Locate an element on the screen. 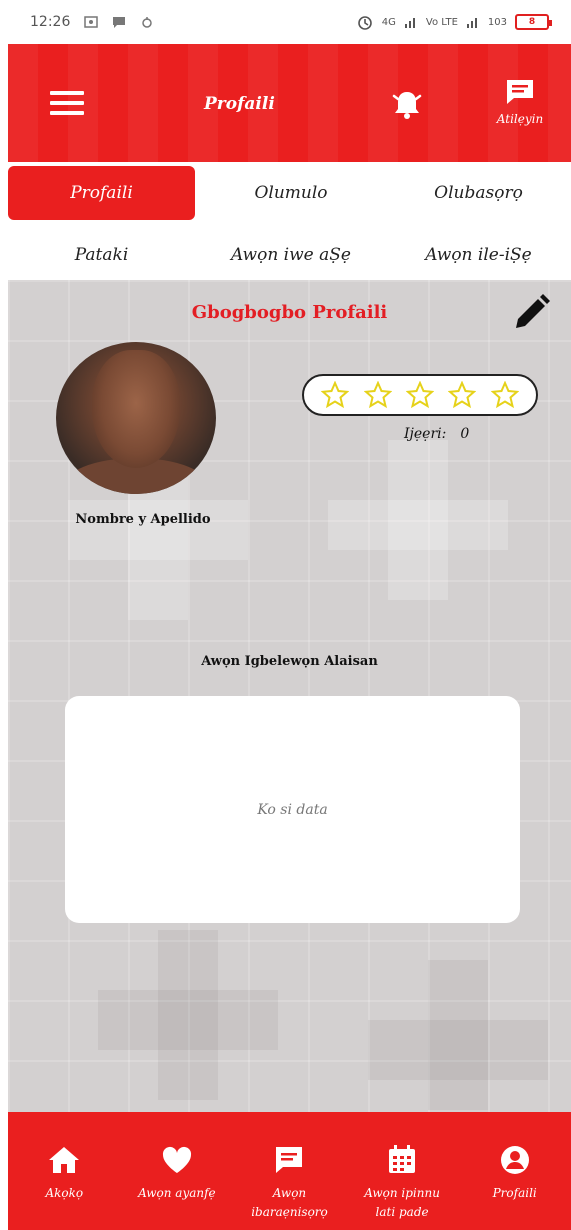  nav-chats-label-line1: Awọn is located at coordinates (289, 1193).